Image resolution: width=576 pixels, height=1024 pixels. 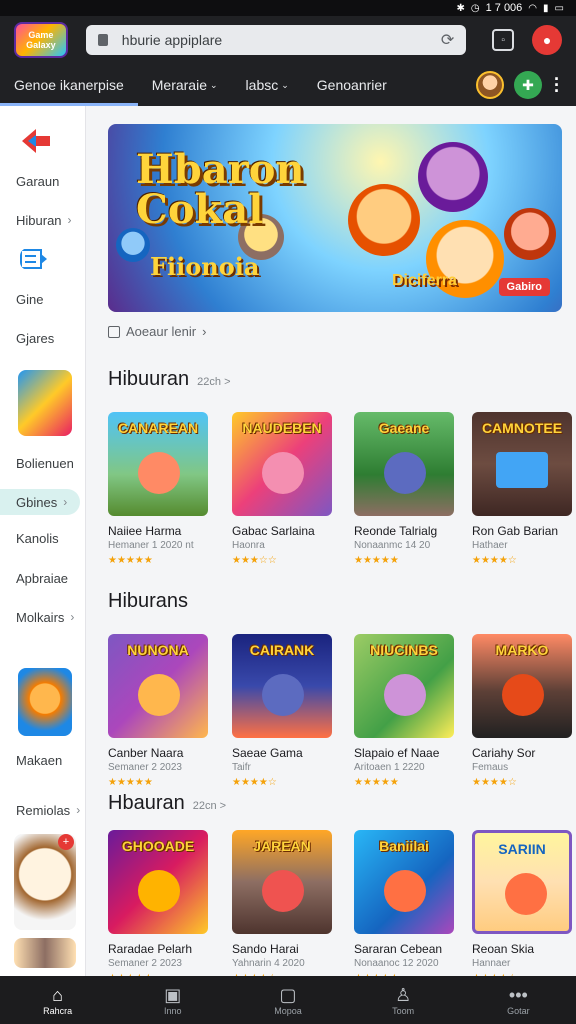 What do you see at coordinates (515, 531) in the screenshot?
I see `game-name: Ron Gab Barian` at bounding box center [515, 531].